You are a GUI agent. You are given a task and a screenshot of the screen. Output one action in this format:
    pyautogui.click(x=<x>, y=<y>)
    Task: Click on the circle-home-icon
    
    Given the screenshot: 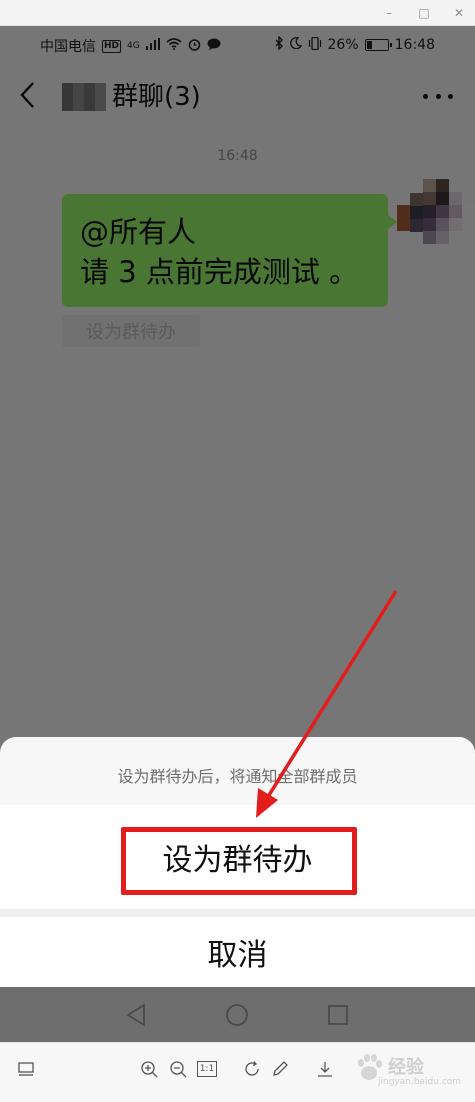 What is the action you would take?
    pyautogui.click(x=237, y=1015)
    